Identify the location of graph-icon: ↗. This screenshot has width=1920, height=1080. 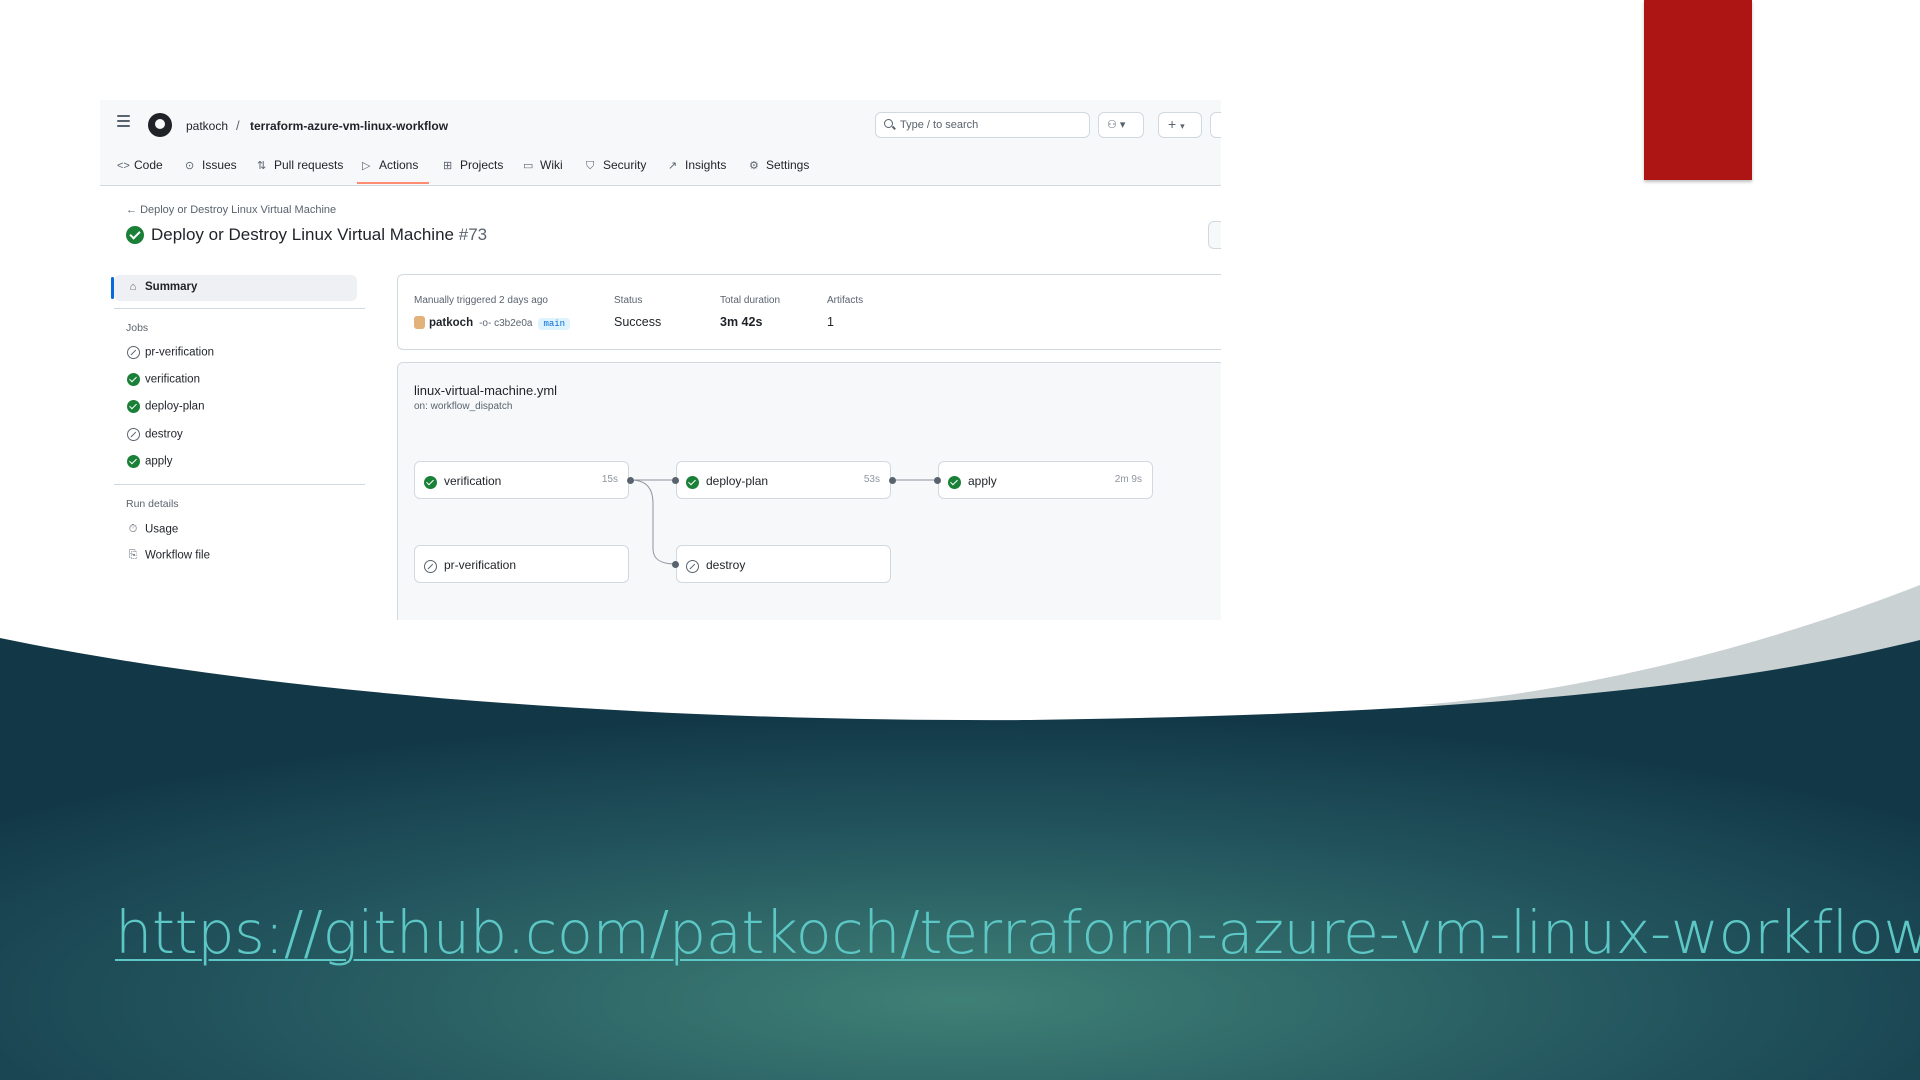
(673, 166).